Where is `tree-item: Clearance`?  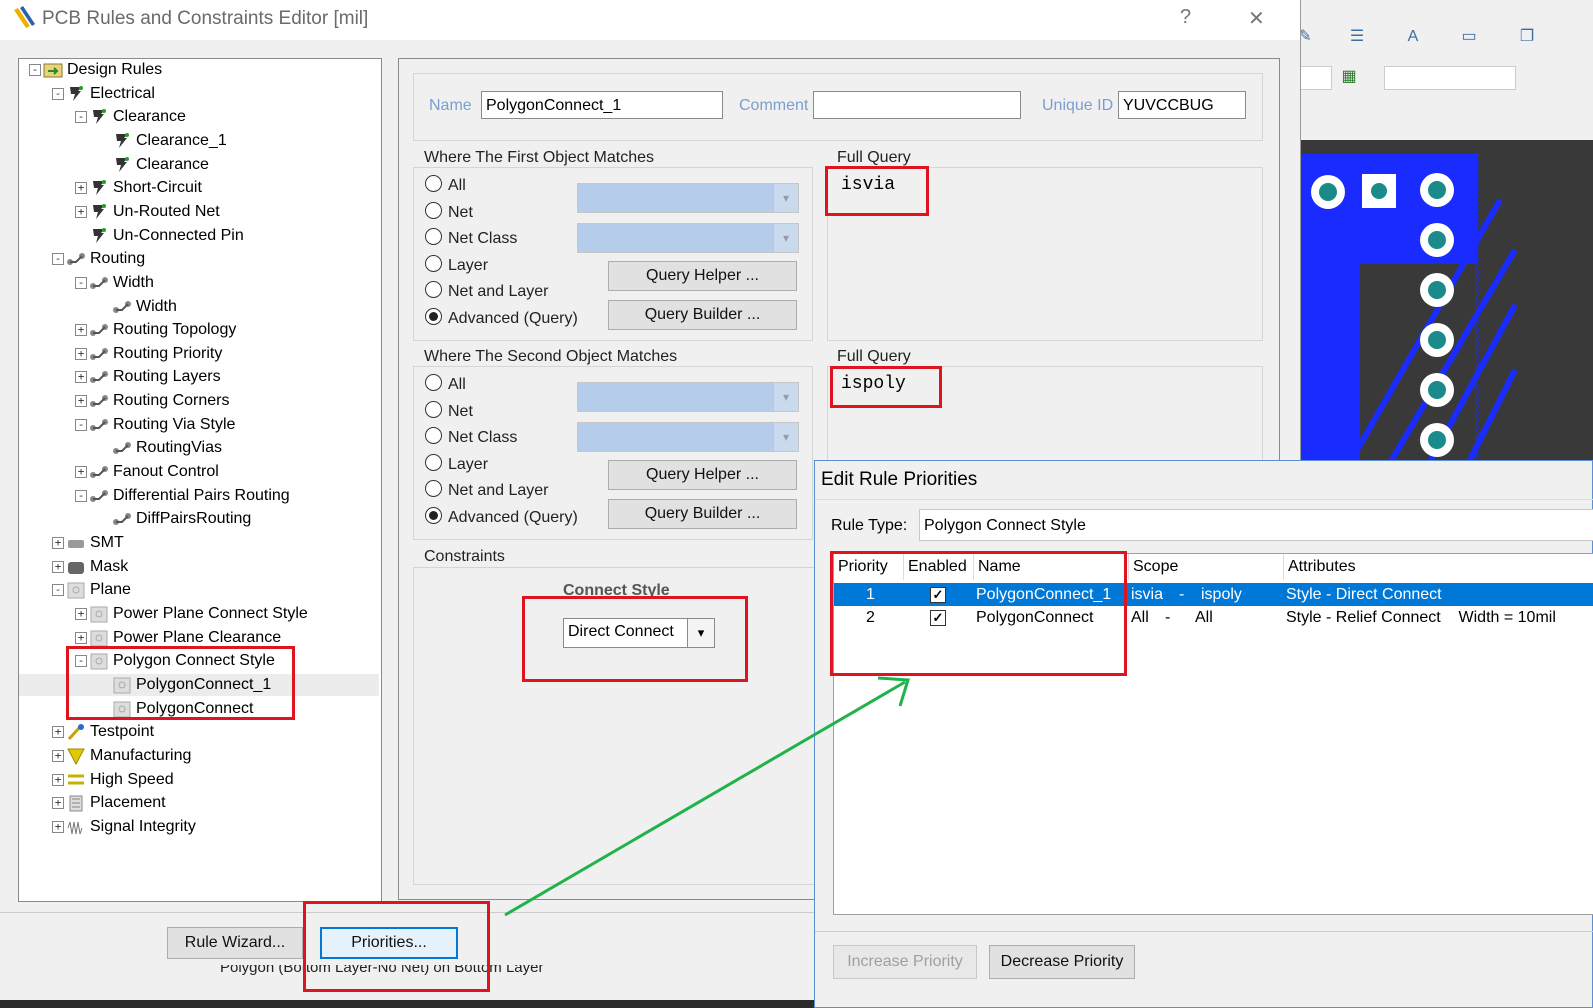 tree-item: Clearance is located at coordinates (199, 165).